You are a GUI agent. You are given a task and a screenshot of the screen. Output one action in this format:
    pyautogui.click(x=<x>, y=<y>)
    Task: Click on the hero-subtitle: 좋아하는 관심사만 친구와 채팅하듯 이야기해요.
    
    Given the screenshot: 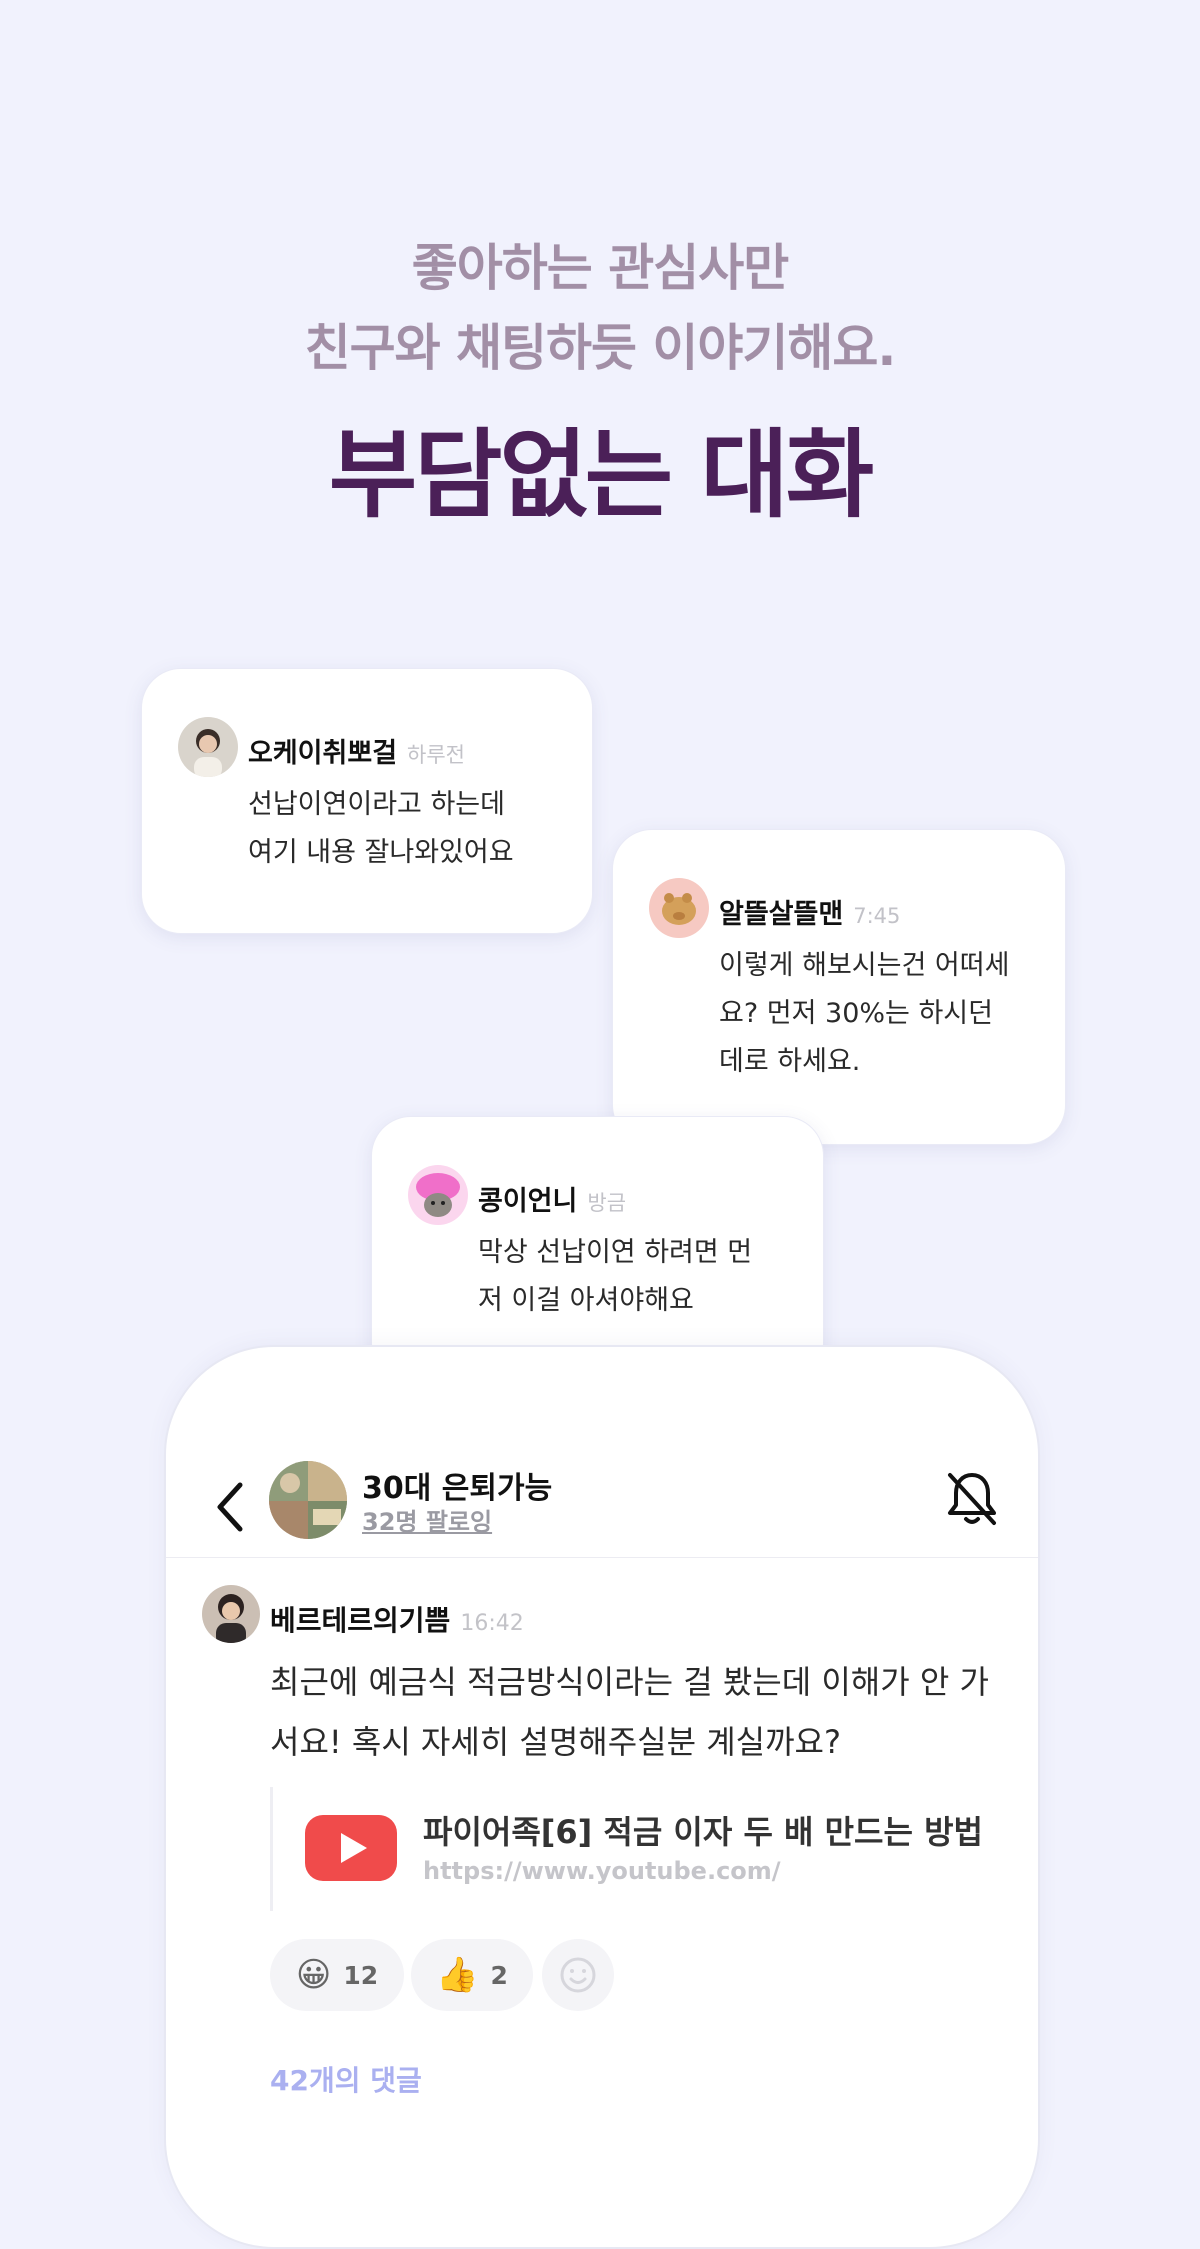 What is the action you would take?
    pyautogui.click(x=600, y=308)
    